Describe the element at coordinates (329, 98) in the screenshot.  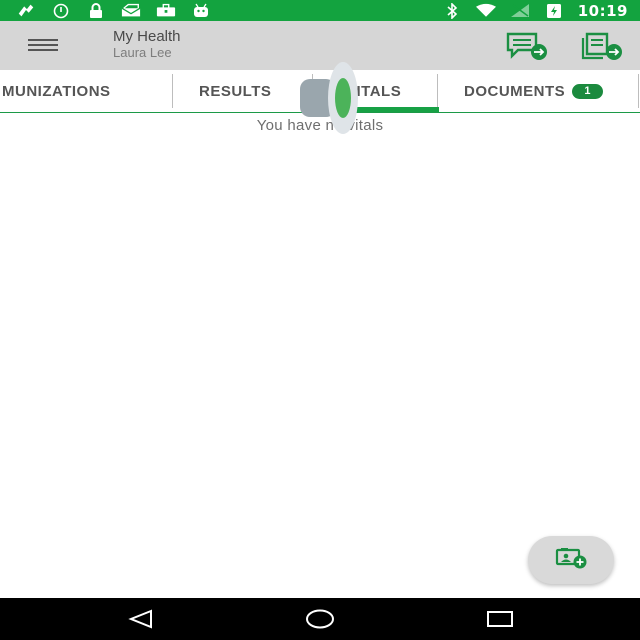
I see `loading-spinner-icon` at that location.